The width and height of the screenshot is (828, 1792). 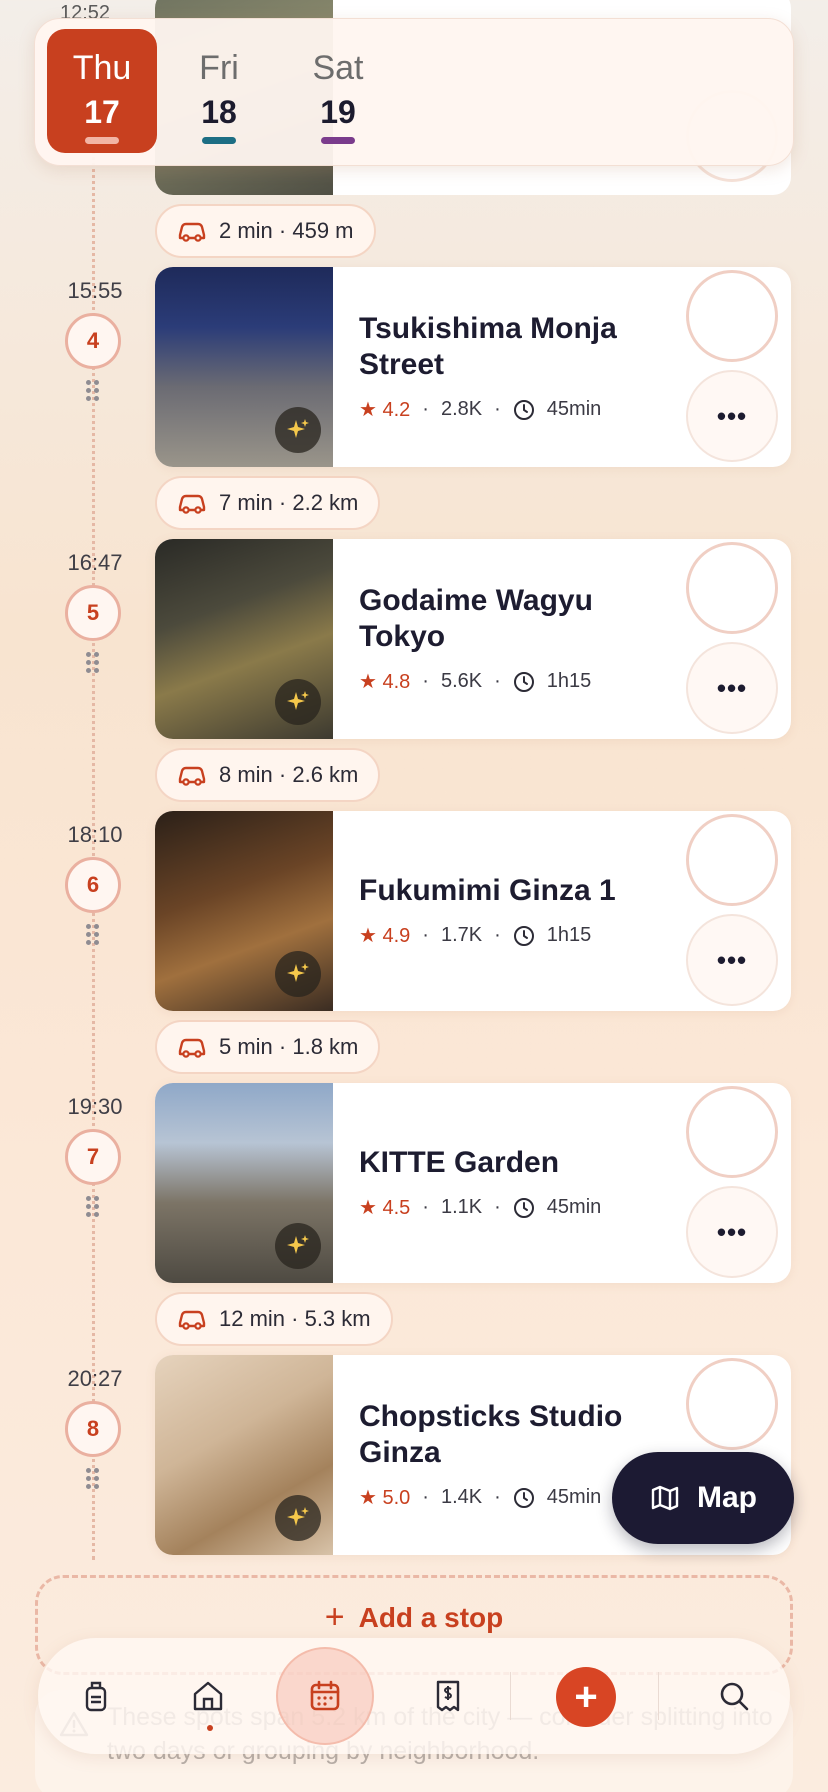 I want to click on nav-search, so click(x=734, y=1696).